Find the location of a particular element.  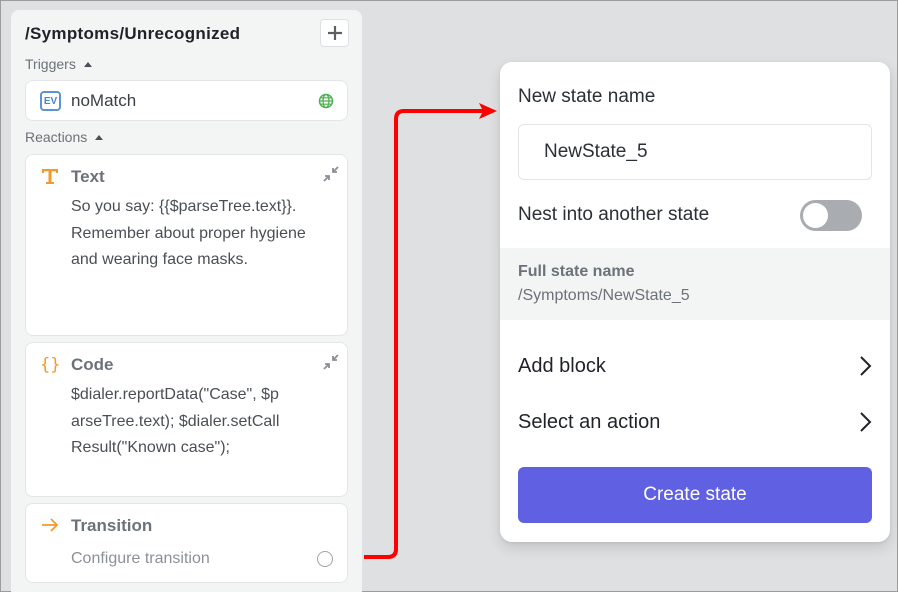

add-block-label: Add block is located at coordinates (562, 365).